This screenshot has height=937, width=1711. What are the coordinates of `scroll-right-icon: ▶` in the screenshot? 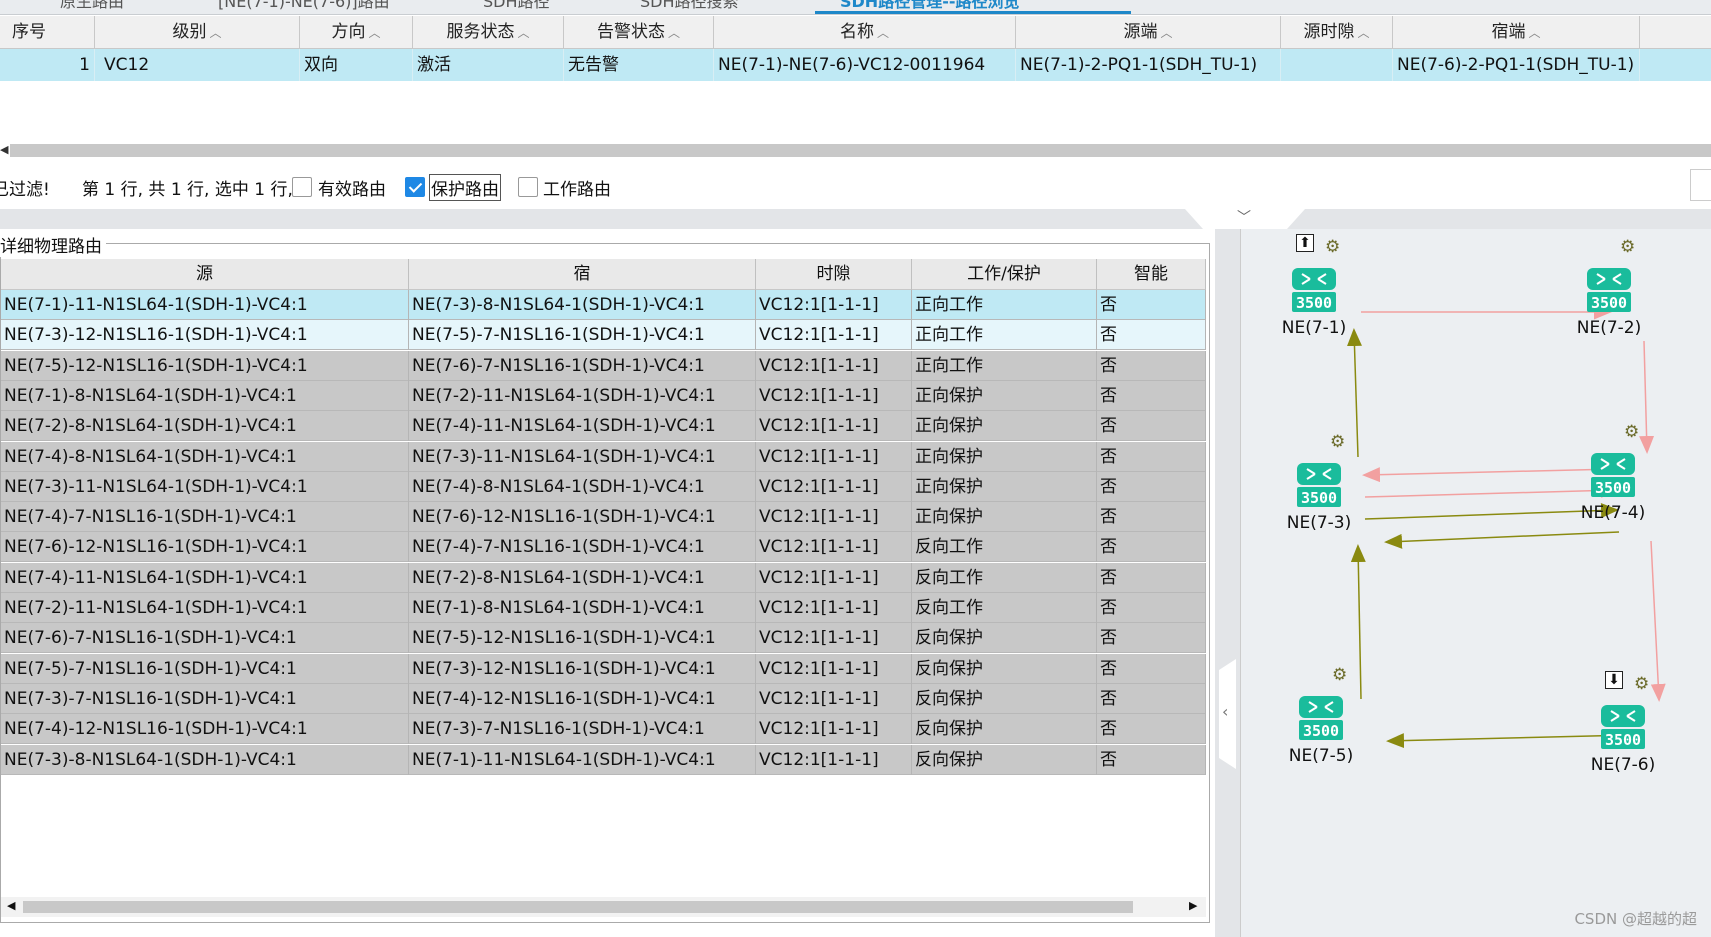 It's located at (1193, 905).